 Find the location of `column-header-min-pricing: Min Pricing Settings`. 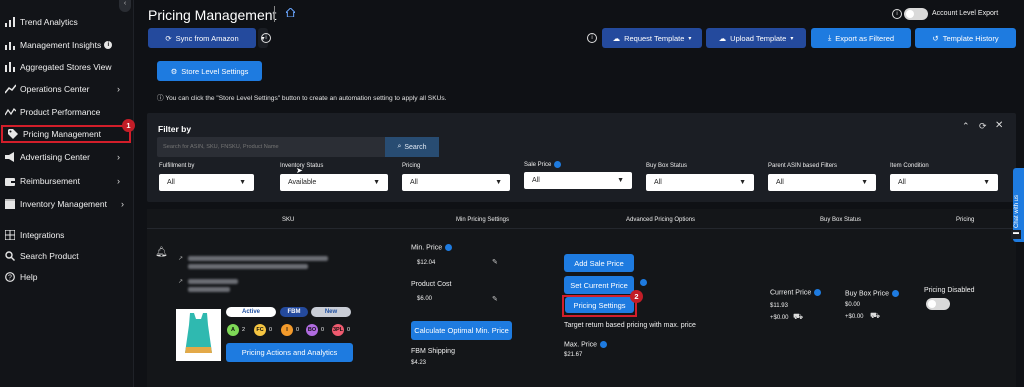

column-header-min-pricing: Min Pricing Settings is located at coordinates (483, 220).